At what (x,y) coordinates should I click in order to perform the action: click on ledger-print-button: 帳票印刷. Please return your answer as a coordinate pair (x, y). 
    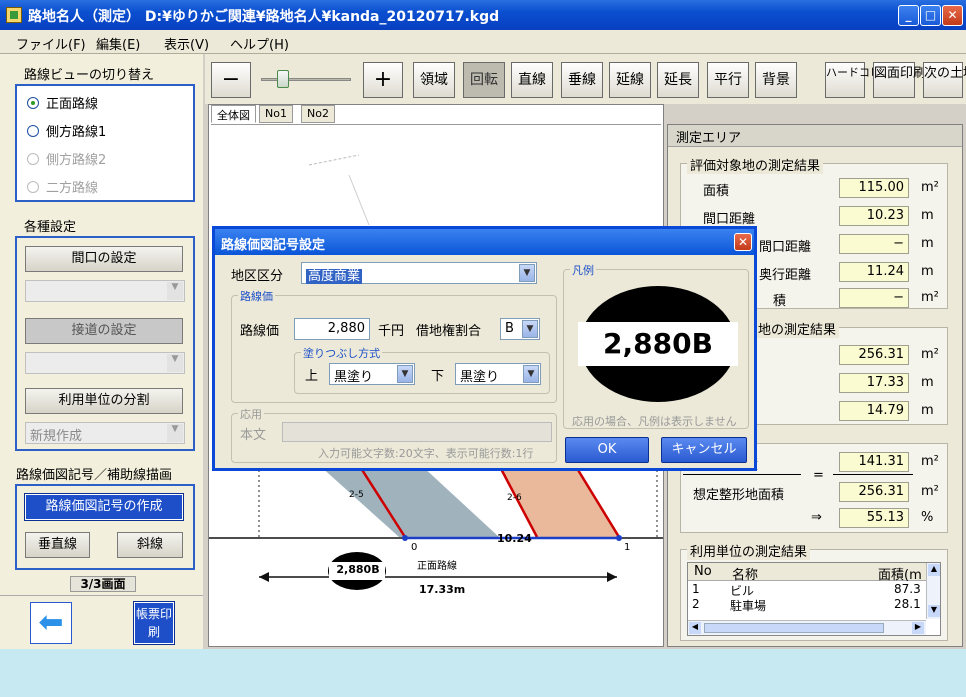
    Looking at the image, I should click on (154, 623).